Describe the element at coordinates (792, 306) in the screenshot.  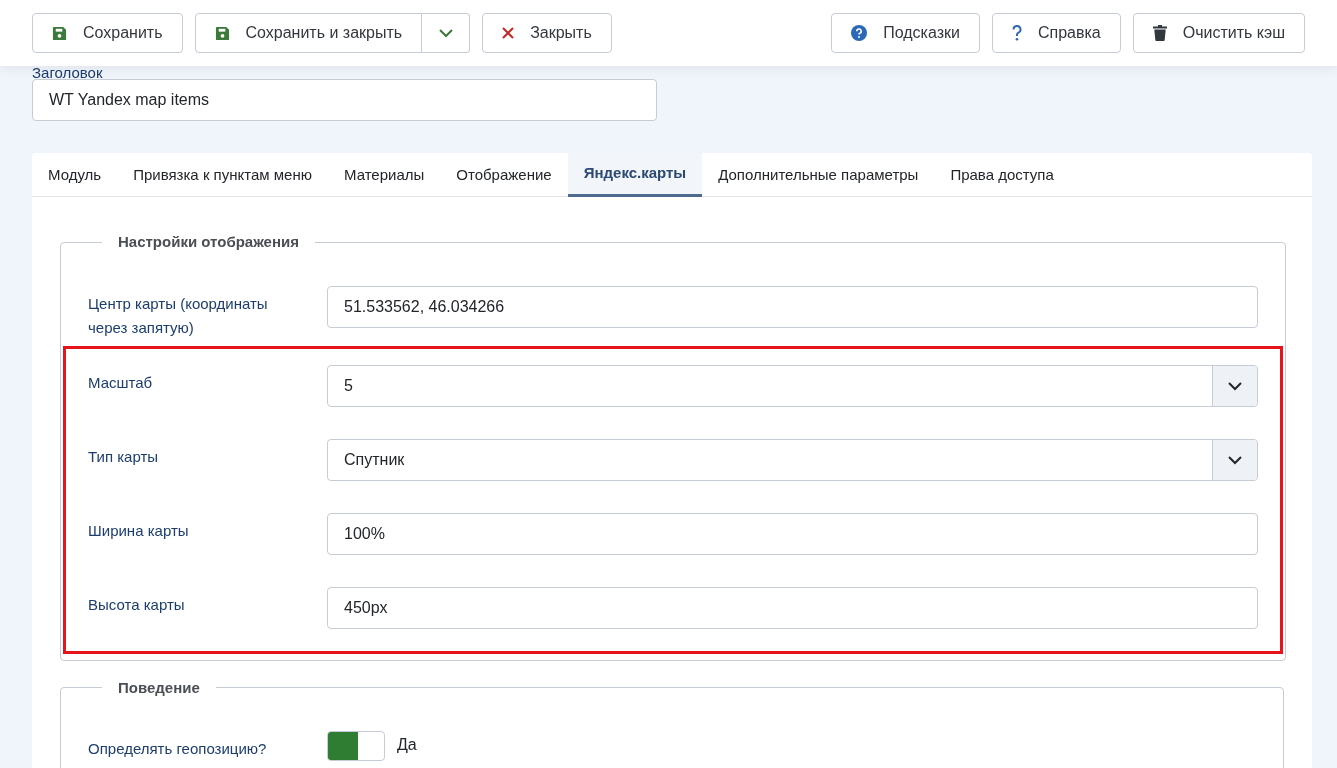
I see `input-field: 51.533562, 46.034266` at that location.